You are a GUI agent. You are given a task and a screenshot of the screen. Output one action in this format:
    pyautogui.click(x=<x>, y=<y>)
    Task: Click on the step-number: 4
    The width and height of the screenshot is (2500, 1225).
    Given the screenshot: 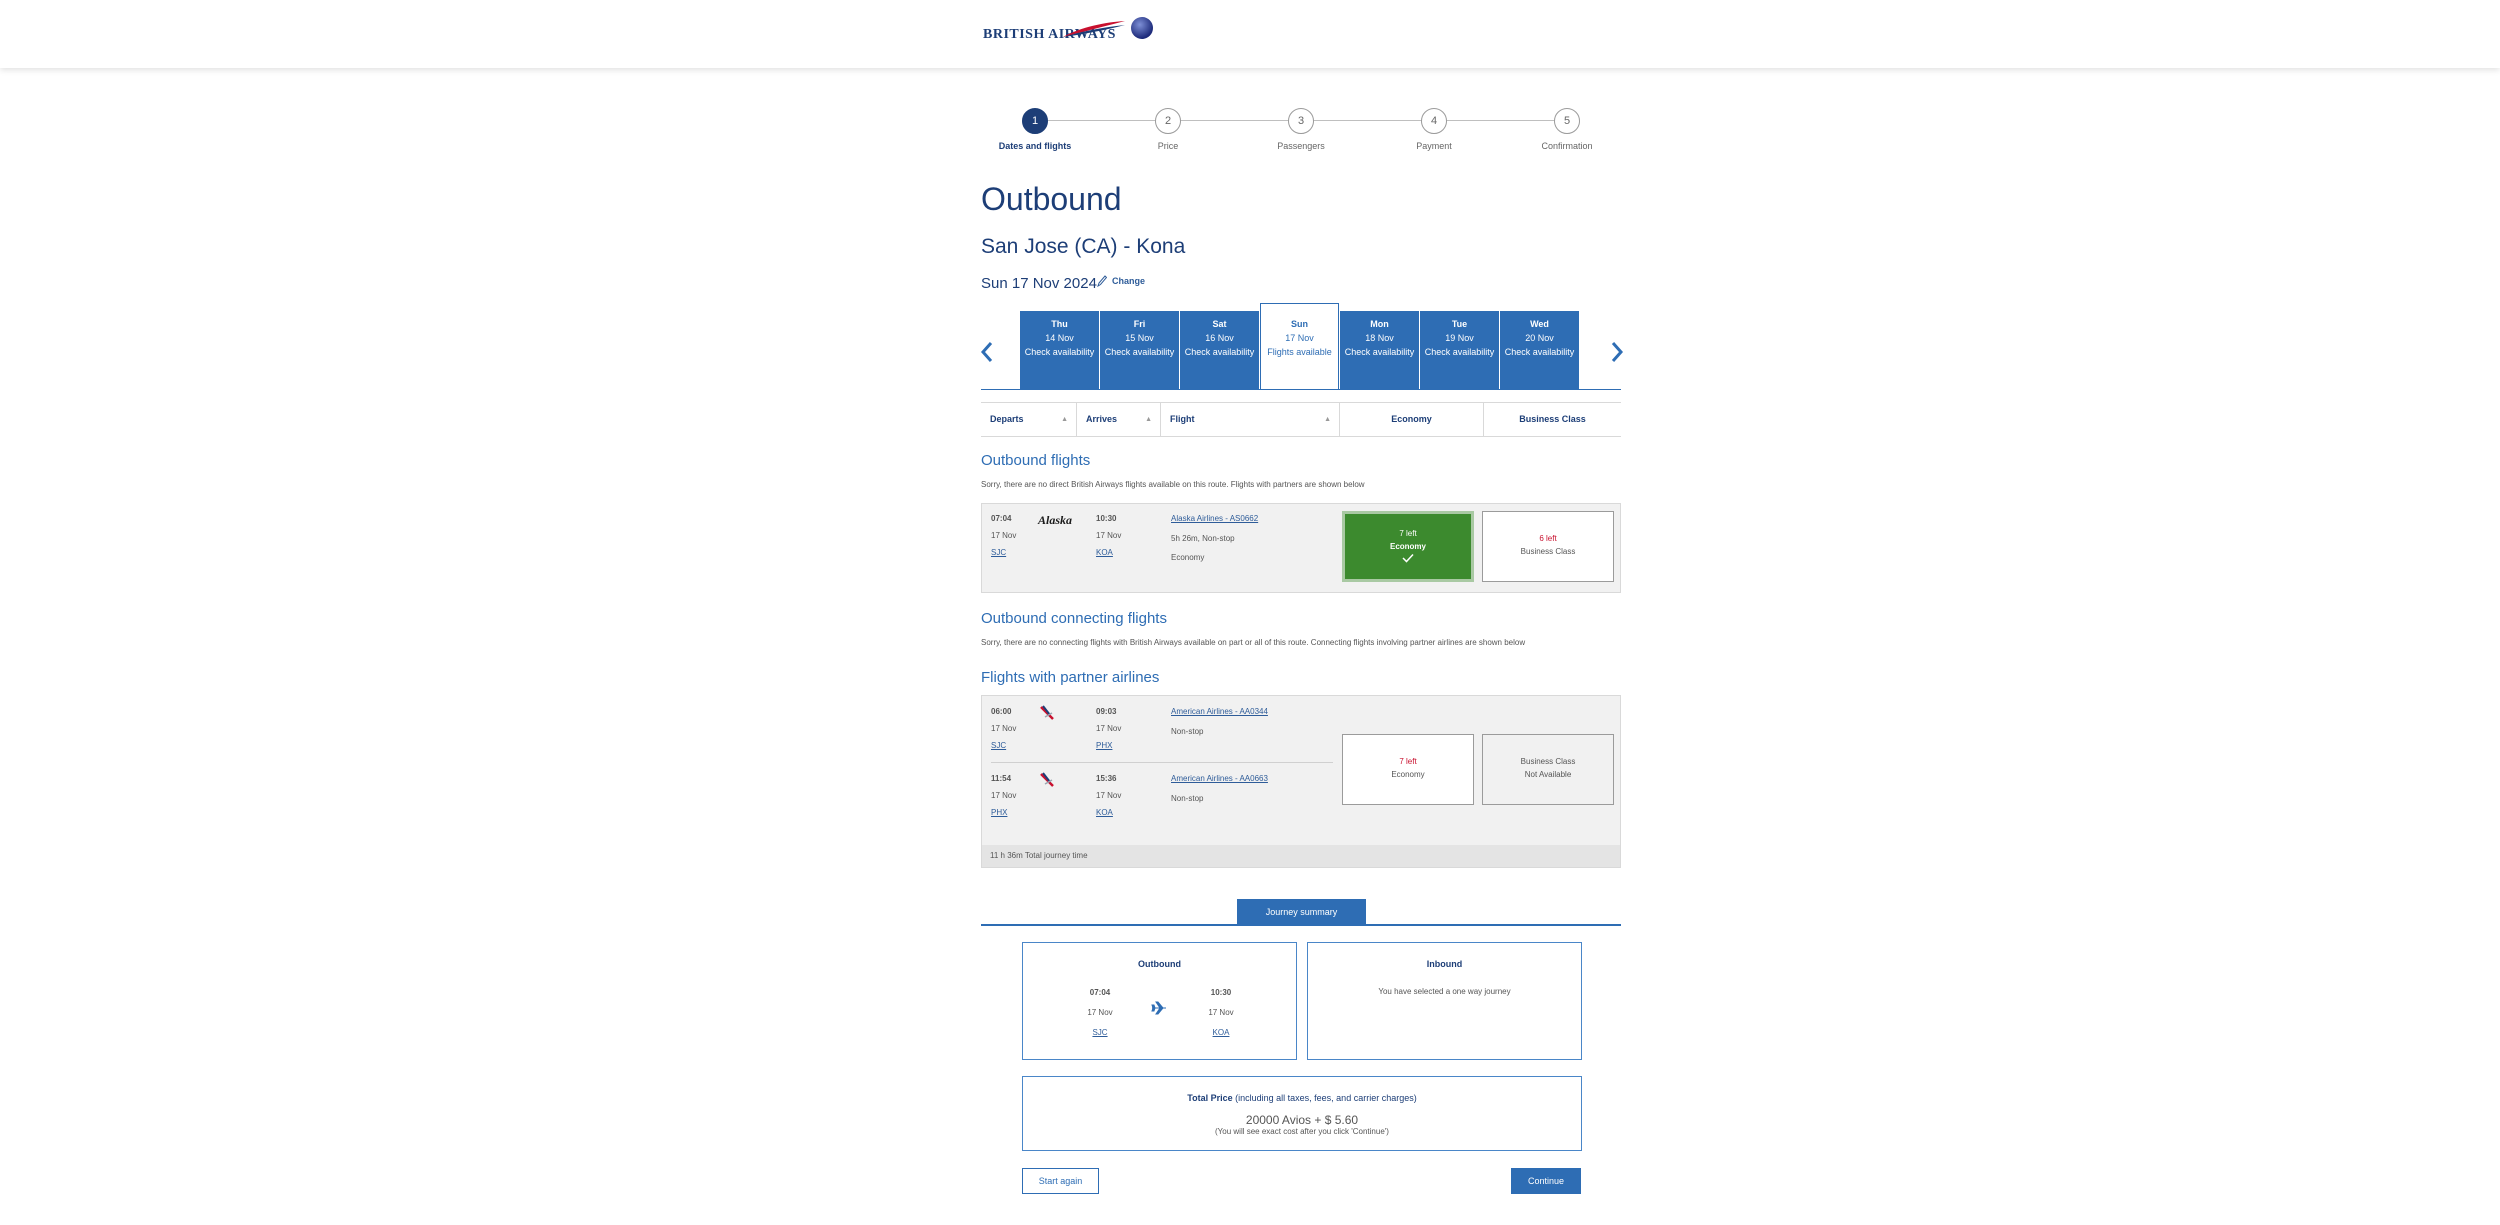 What is the action you would take?
    pyautogui.click(x=1434, y=121)
    